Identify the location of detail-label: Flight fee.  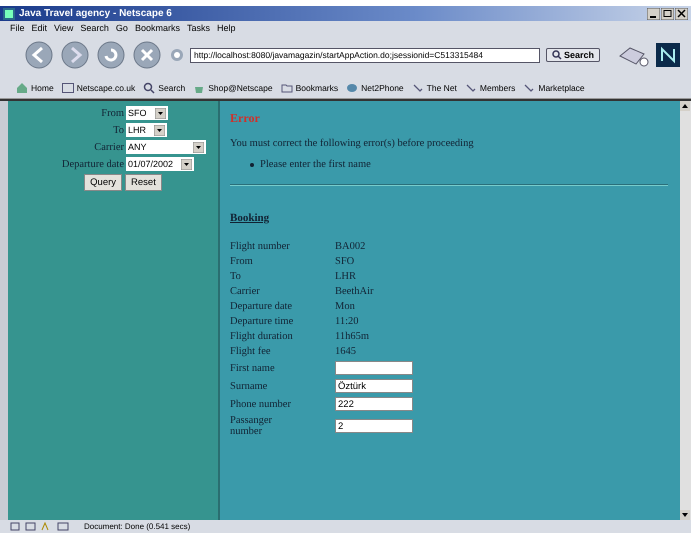
(251, 351).